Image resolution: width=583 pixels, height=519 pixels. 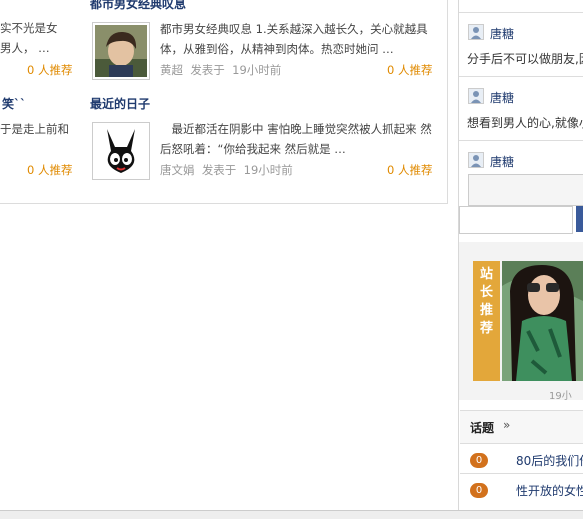 What do you see at coordinates (516, 220) in the screenshot?
I see `comment-input` at bounding box center [516, 220].